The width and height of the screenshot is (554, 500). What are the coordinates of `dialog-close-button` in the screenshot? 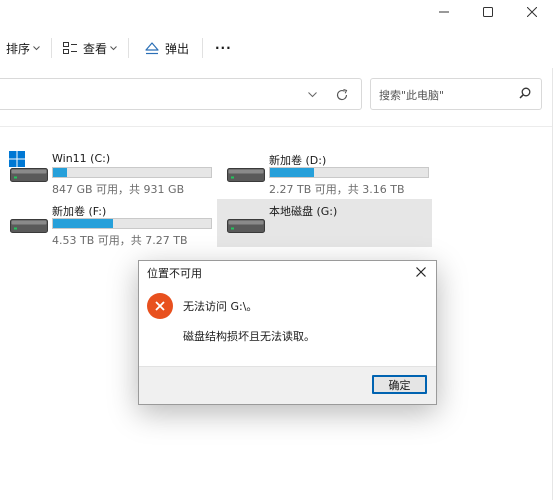 It's located at (421, 272).